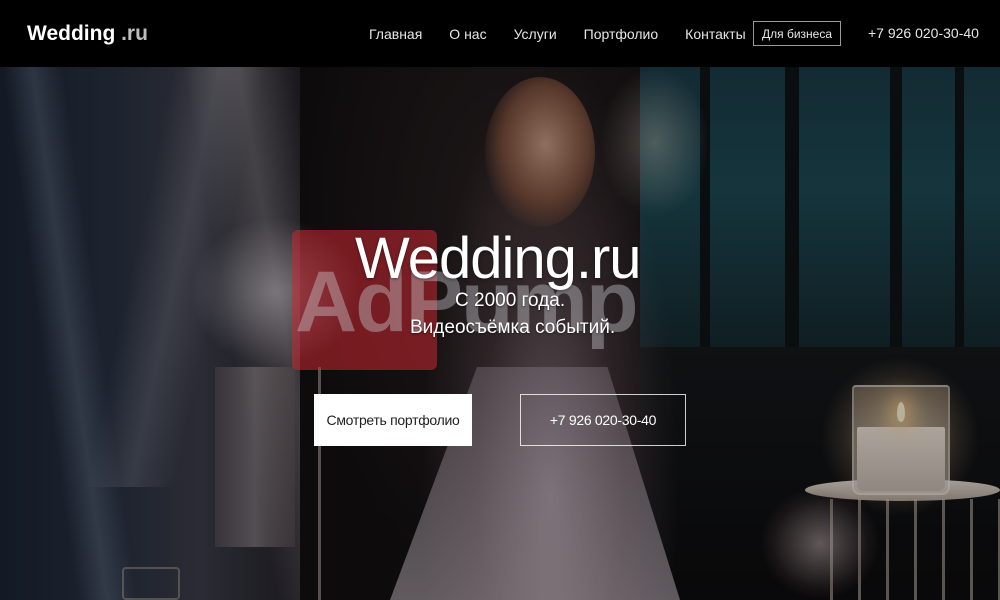 The width and height of the screenshot is (1000, 600). Describe the element at coordinates (498, 258) in the screenshot. I see `hero-title: Wedding.ru` at that location.